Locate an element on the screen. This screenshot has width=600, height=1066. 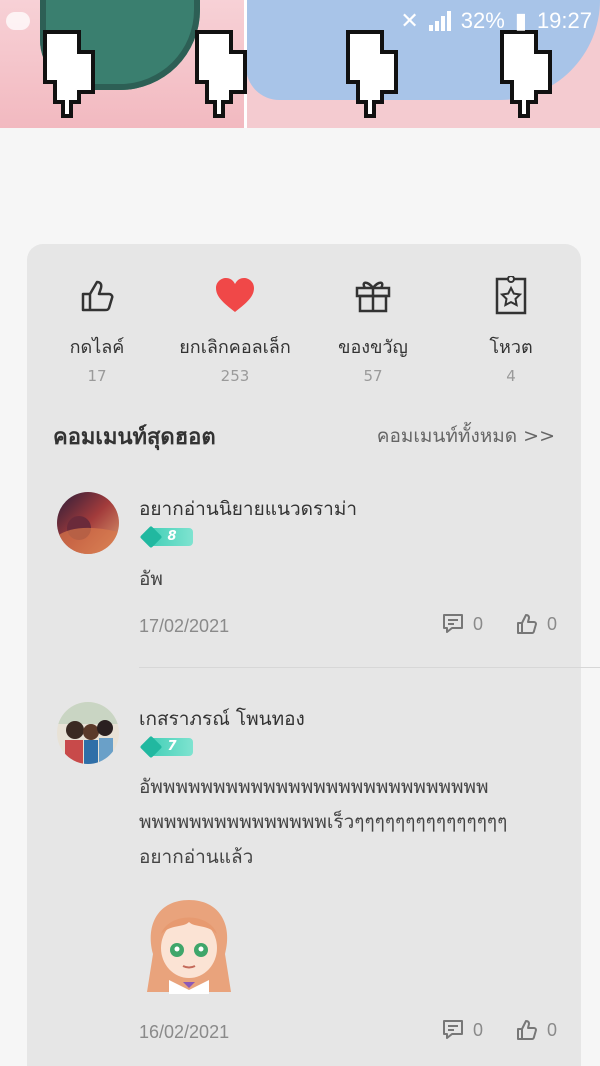
like-label: กดไลค์ is located at coordinates (97, 347).